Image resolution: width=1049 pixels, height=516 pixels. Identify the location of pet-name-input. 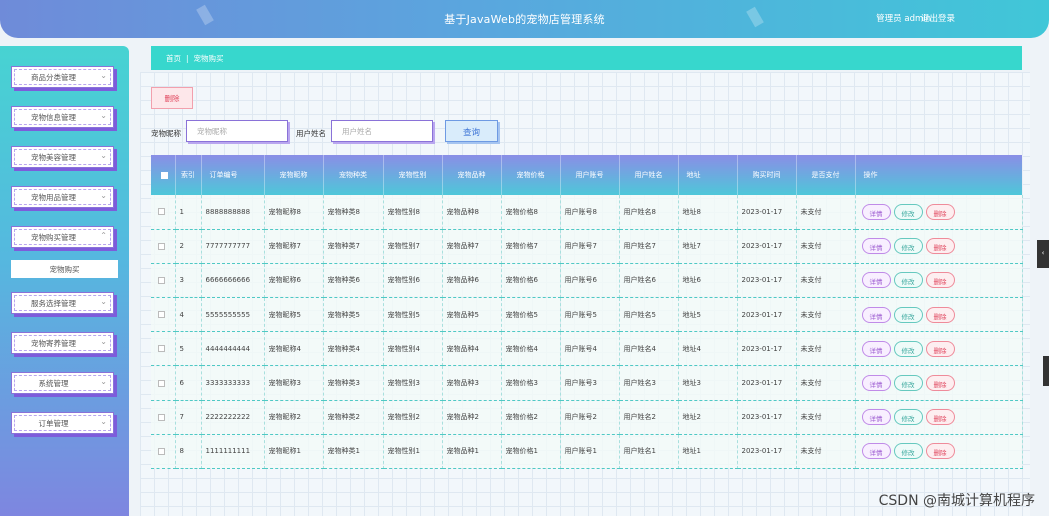
(237, 131).